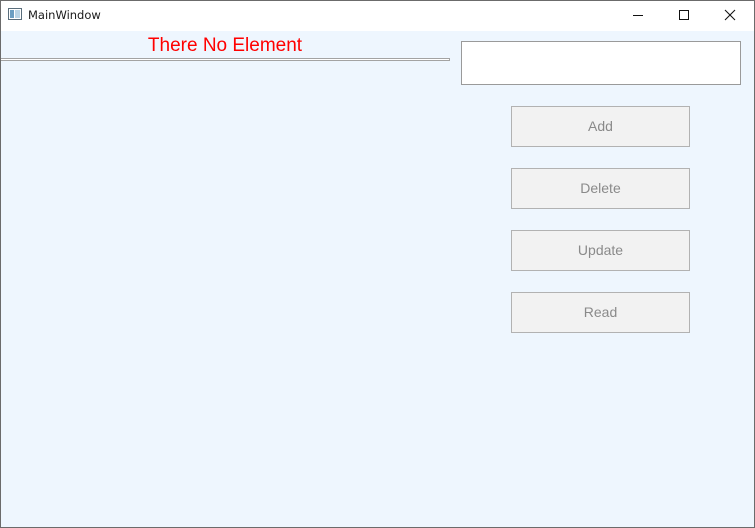 Image resolution: width=755 pixels, height=528 pixels. What do you see at coordinates (600, 312) in the screenshot?
I see `read-button: Read` at bounding box center [600, 312].